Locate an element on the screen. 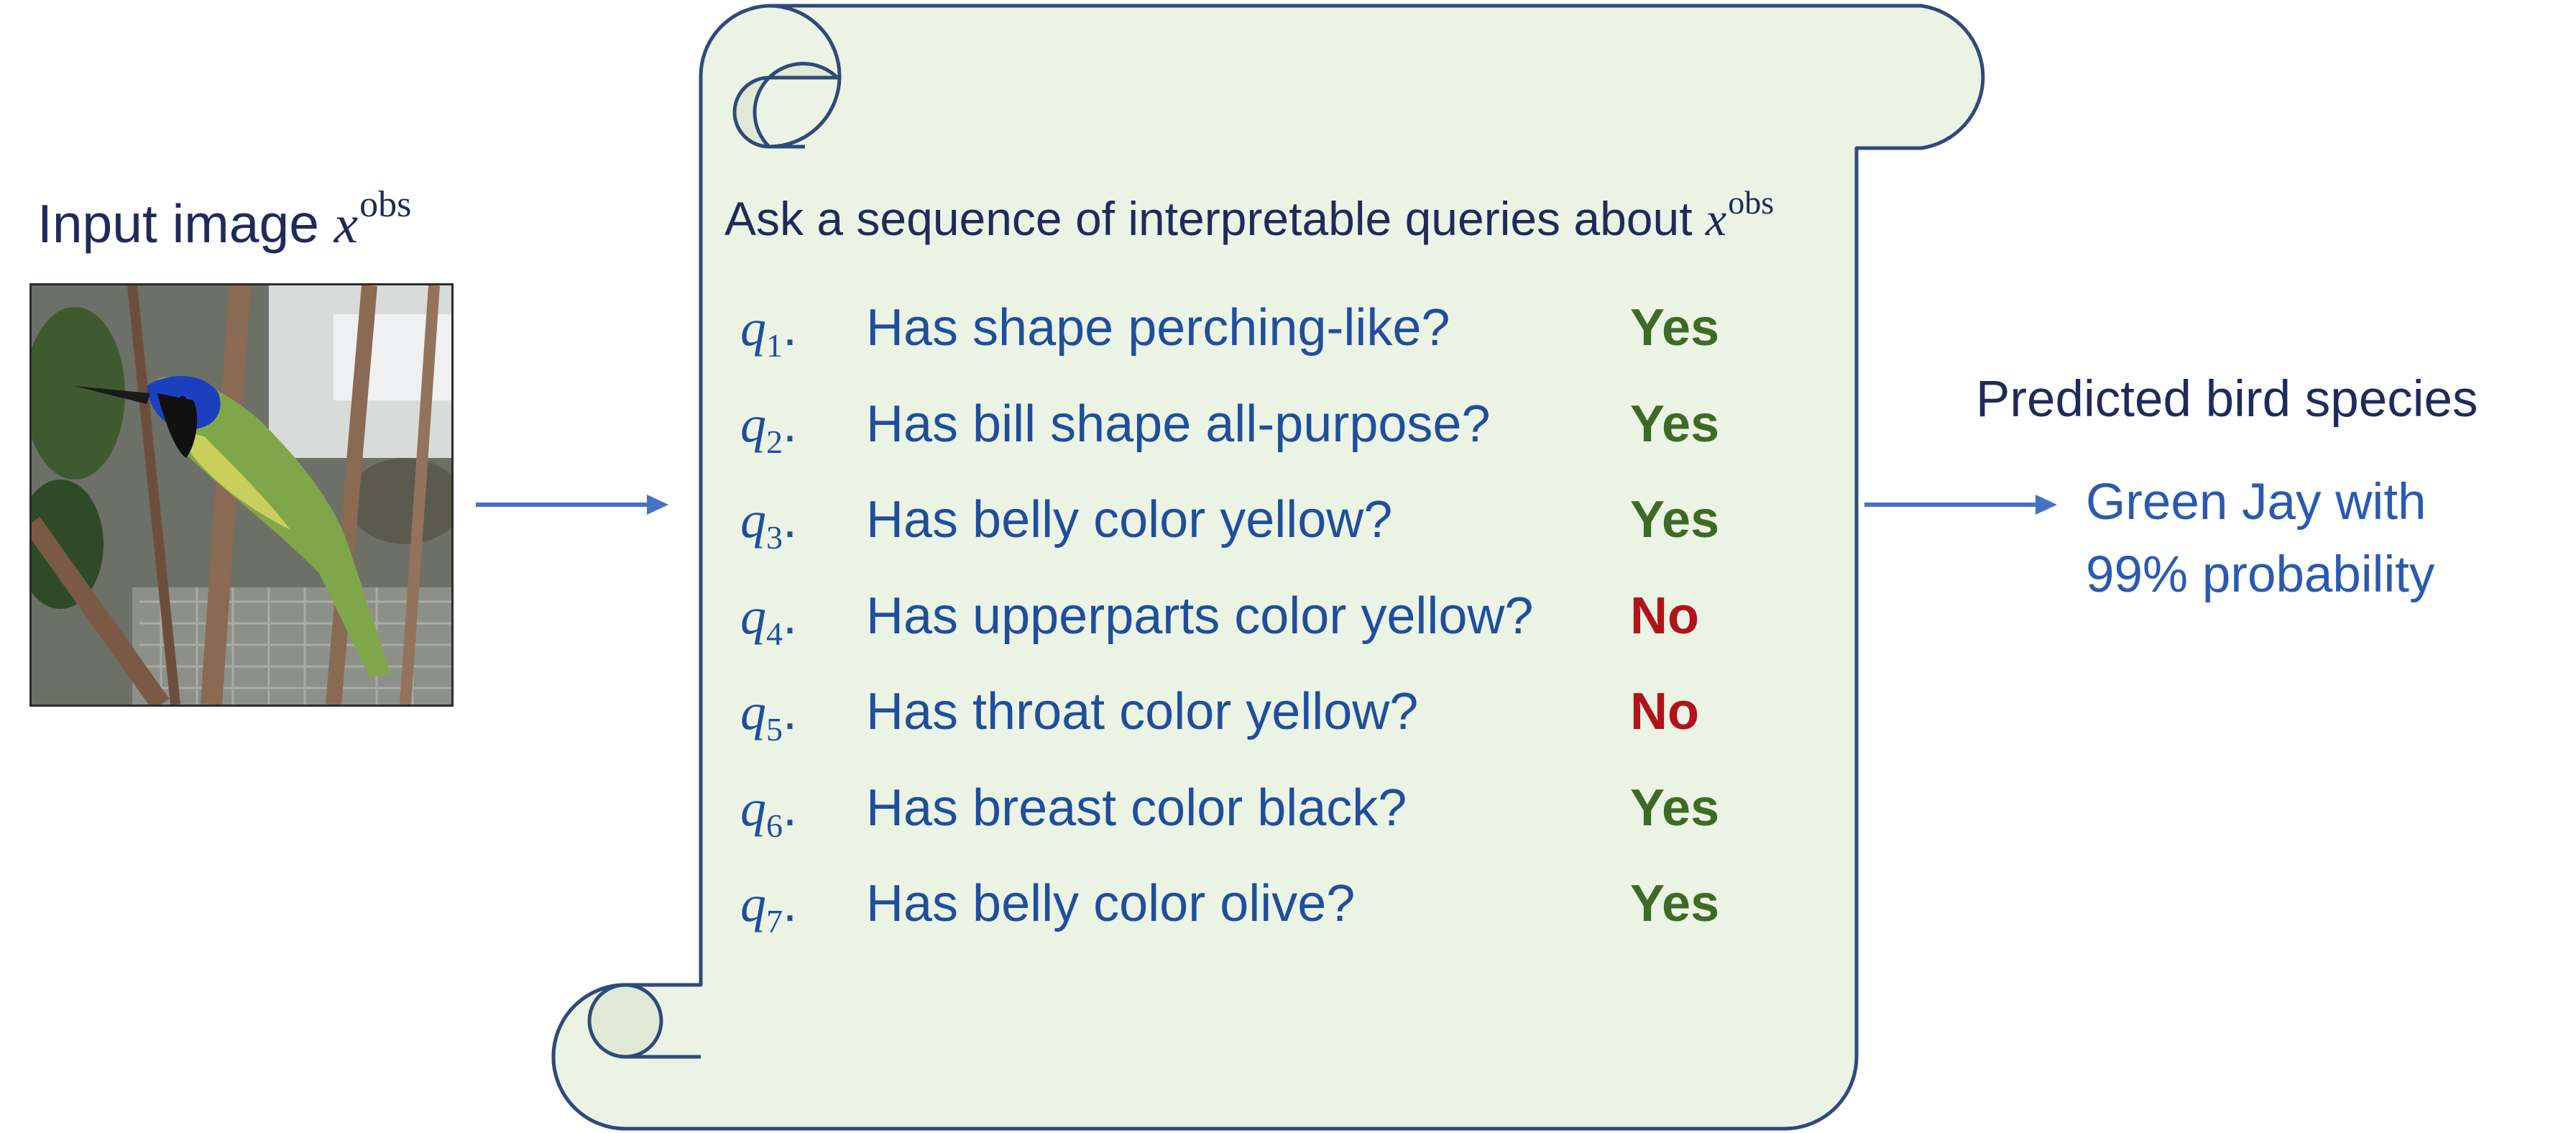 Image resolution: width=2576 pixels, height=1133 pixels. query-text: Has throat color yellow? is located at coordinates (1142, 711).